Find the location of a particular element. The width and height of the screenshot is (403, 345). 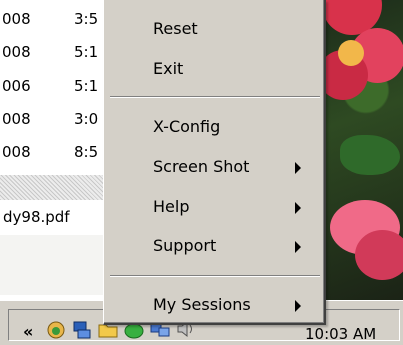

menu-item-reset: Reset is located at coordinates (213, 30).